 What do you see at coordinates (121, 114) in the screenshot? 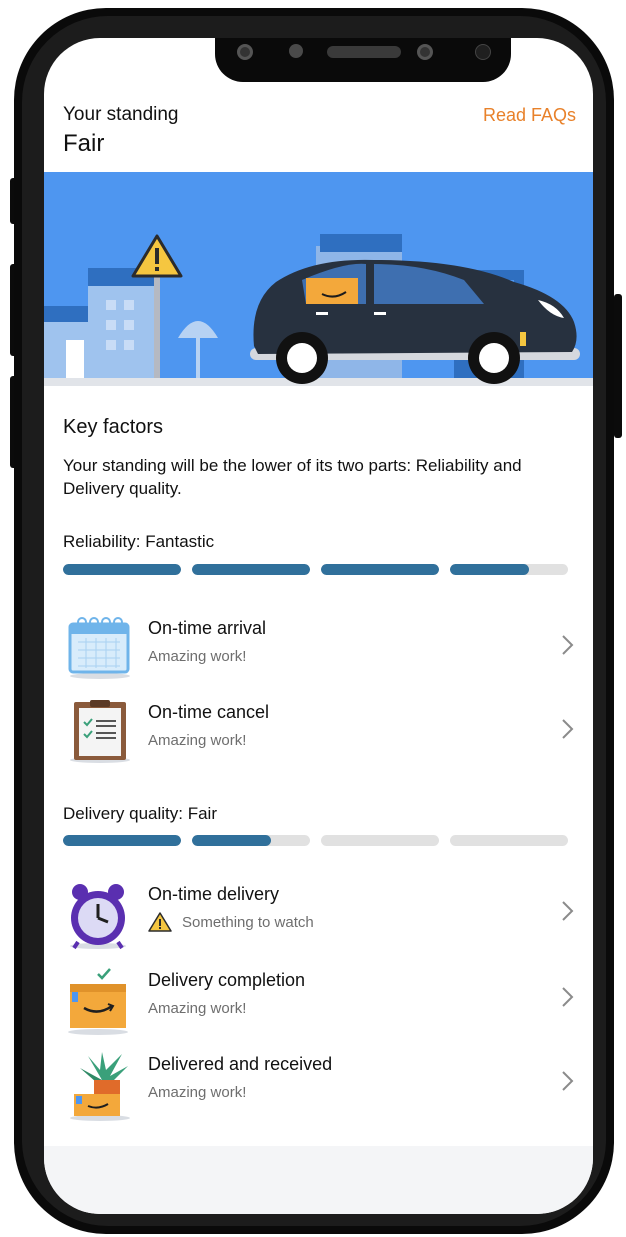
I see `standing-title: Your standing` at bounding box center [121, 114].